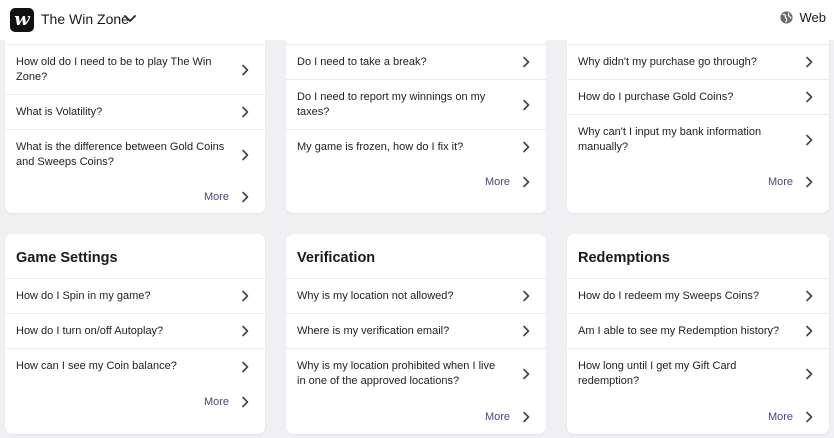 This screenshot has width=834, height=438. What do you see at coordinates (375, 295) in the screenshot?
I see `faq-item-label: Why is my location not allowed?` at bounding box center [375, 295].